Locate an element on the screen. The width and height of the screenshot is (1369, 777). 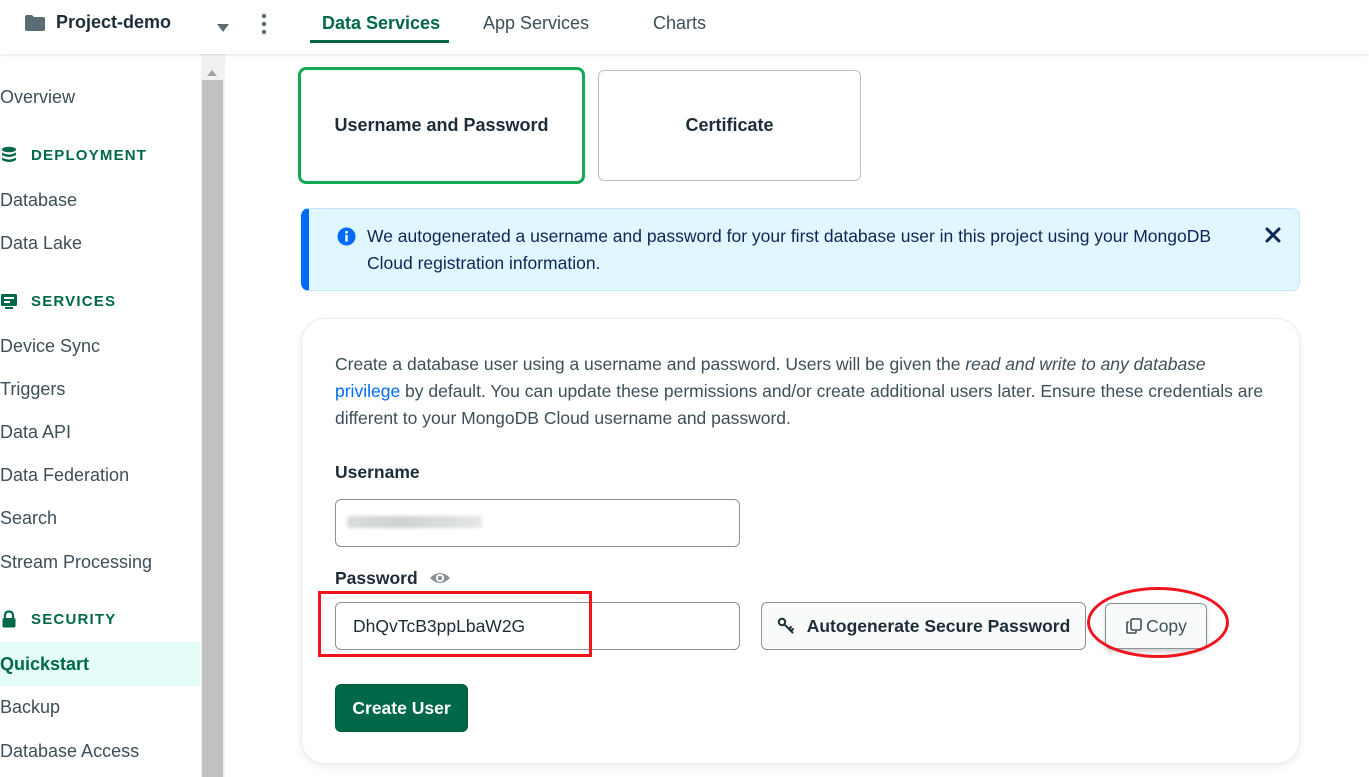
sidebar-section-deployment: DEPLOYMENT is located at coordinates (73, 155).